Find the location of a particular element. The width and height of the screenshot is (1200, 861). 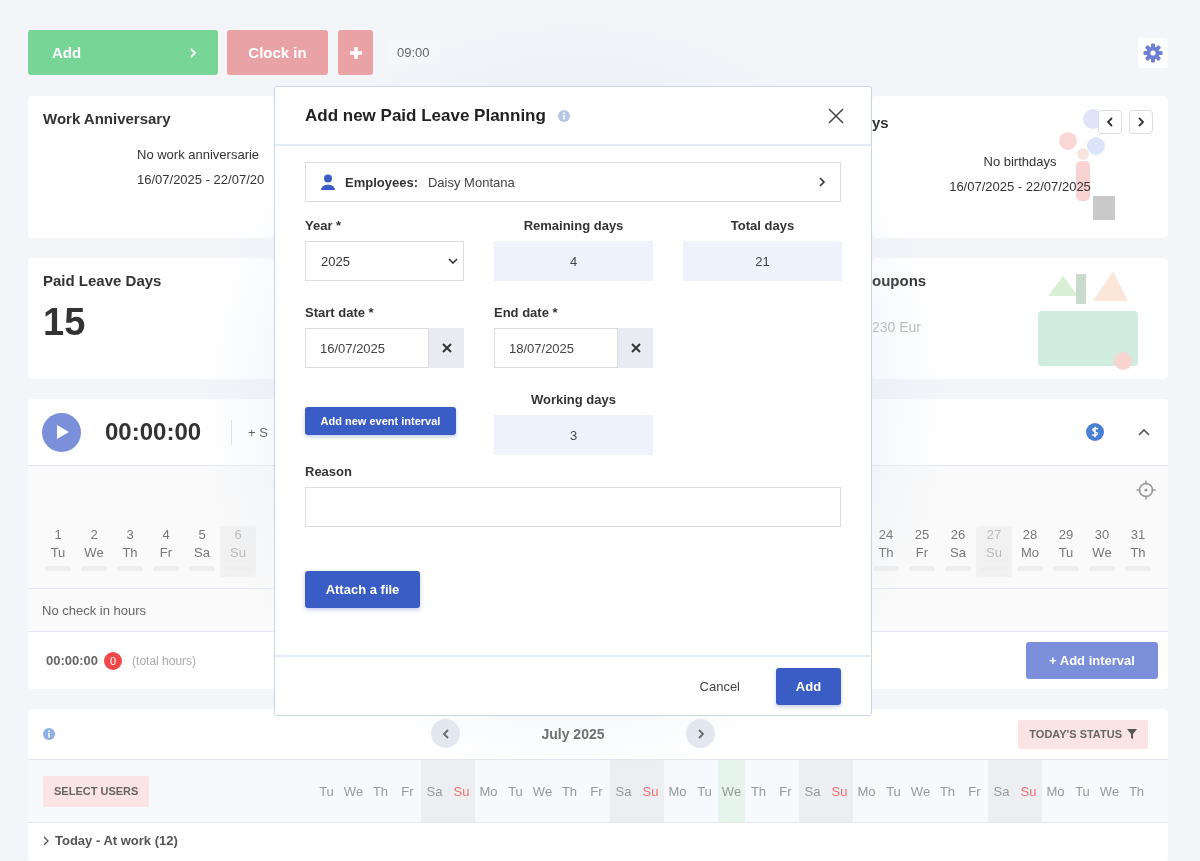

card-title: Work Anniversary is located at coordinates (107, 118).